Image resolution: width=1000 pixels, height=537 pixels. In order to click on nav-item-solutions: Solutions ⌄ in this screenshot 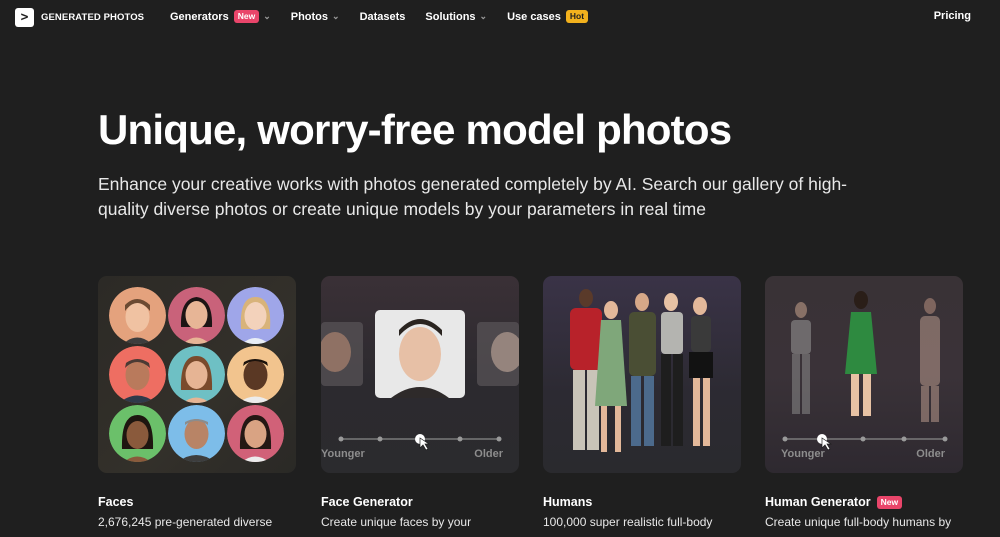, I will do `click(456, 16)`.